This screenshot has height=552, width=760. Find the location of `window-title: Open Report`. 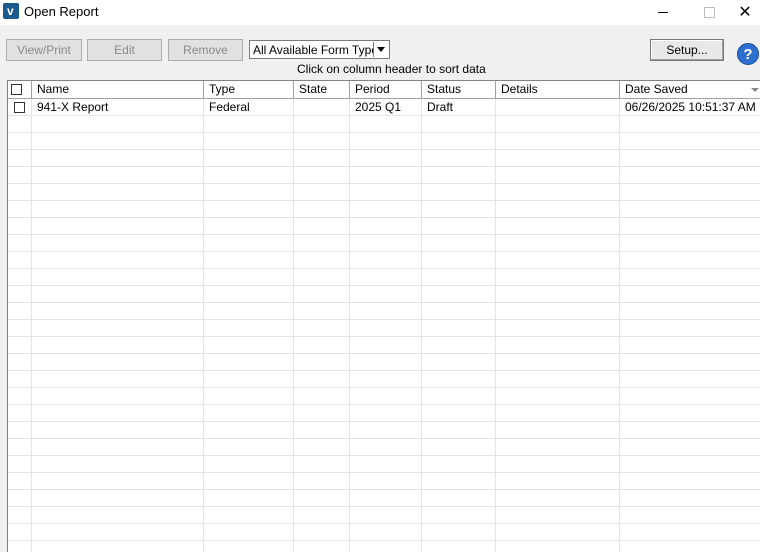

window-title: Open Report is located at coordinates (61, 11).